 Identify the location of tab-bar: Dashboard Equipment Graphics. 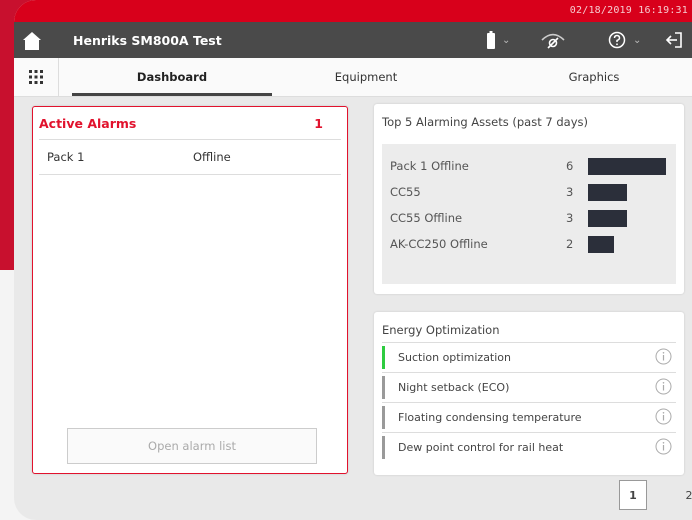
(353, 77).